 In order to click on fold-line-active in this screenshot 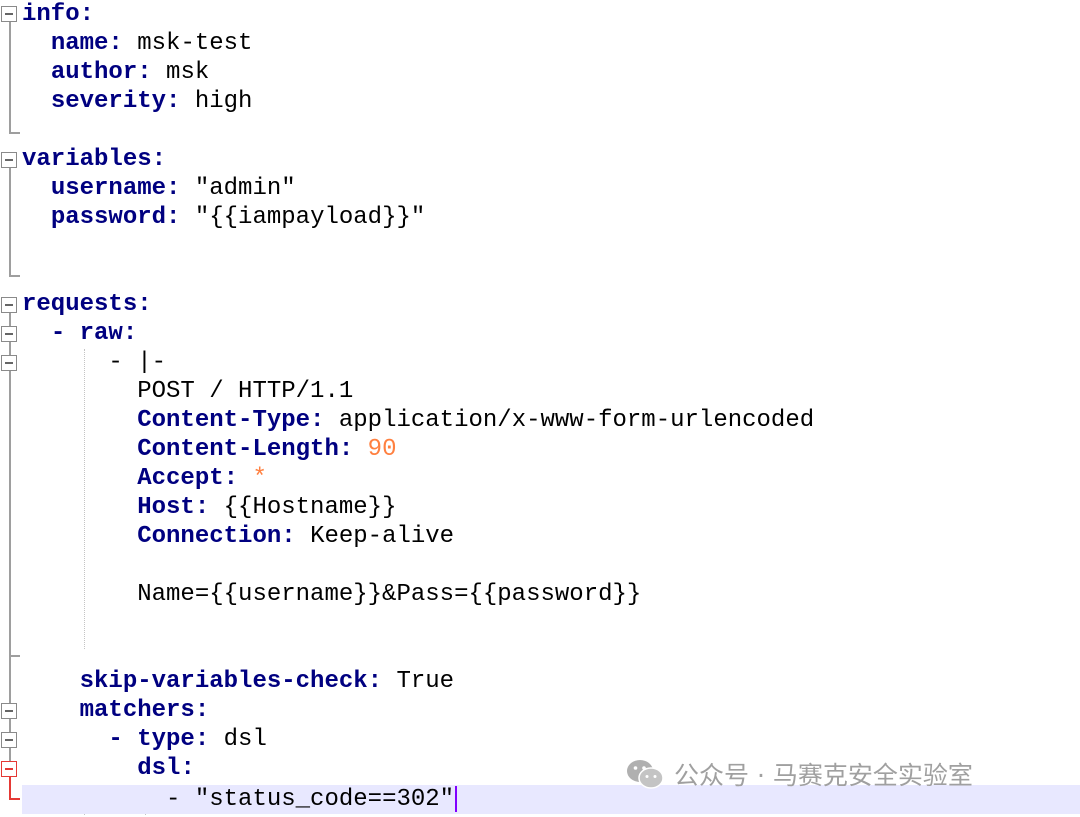, I will do `click(10, 787)`.